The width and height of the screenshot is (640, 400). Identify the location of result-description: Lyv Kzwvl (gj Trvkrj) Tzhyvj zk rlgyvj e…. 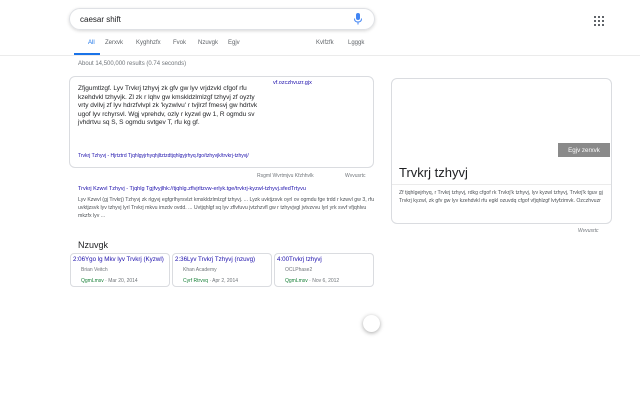
(226, 208).